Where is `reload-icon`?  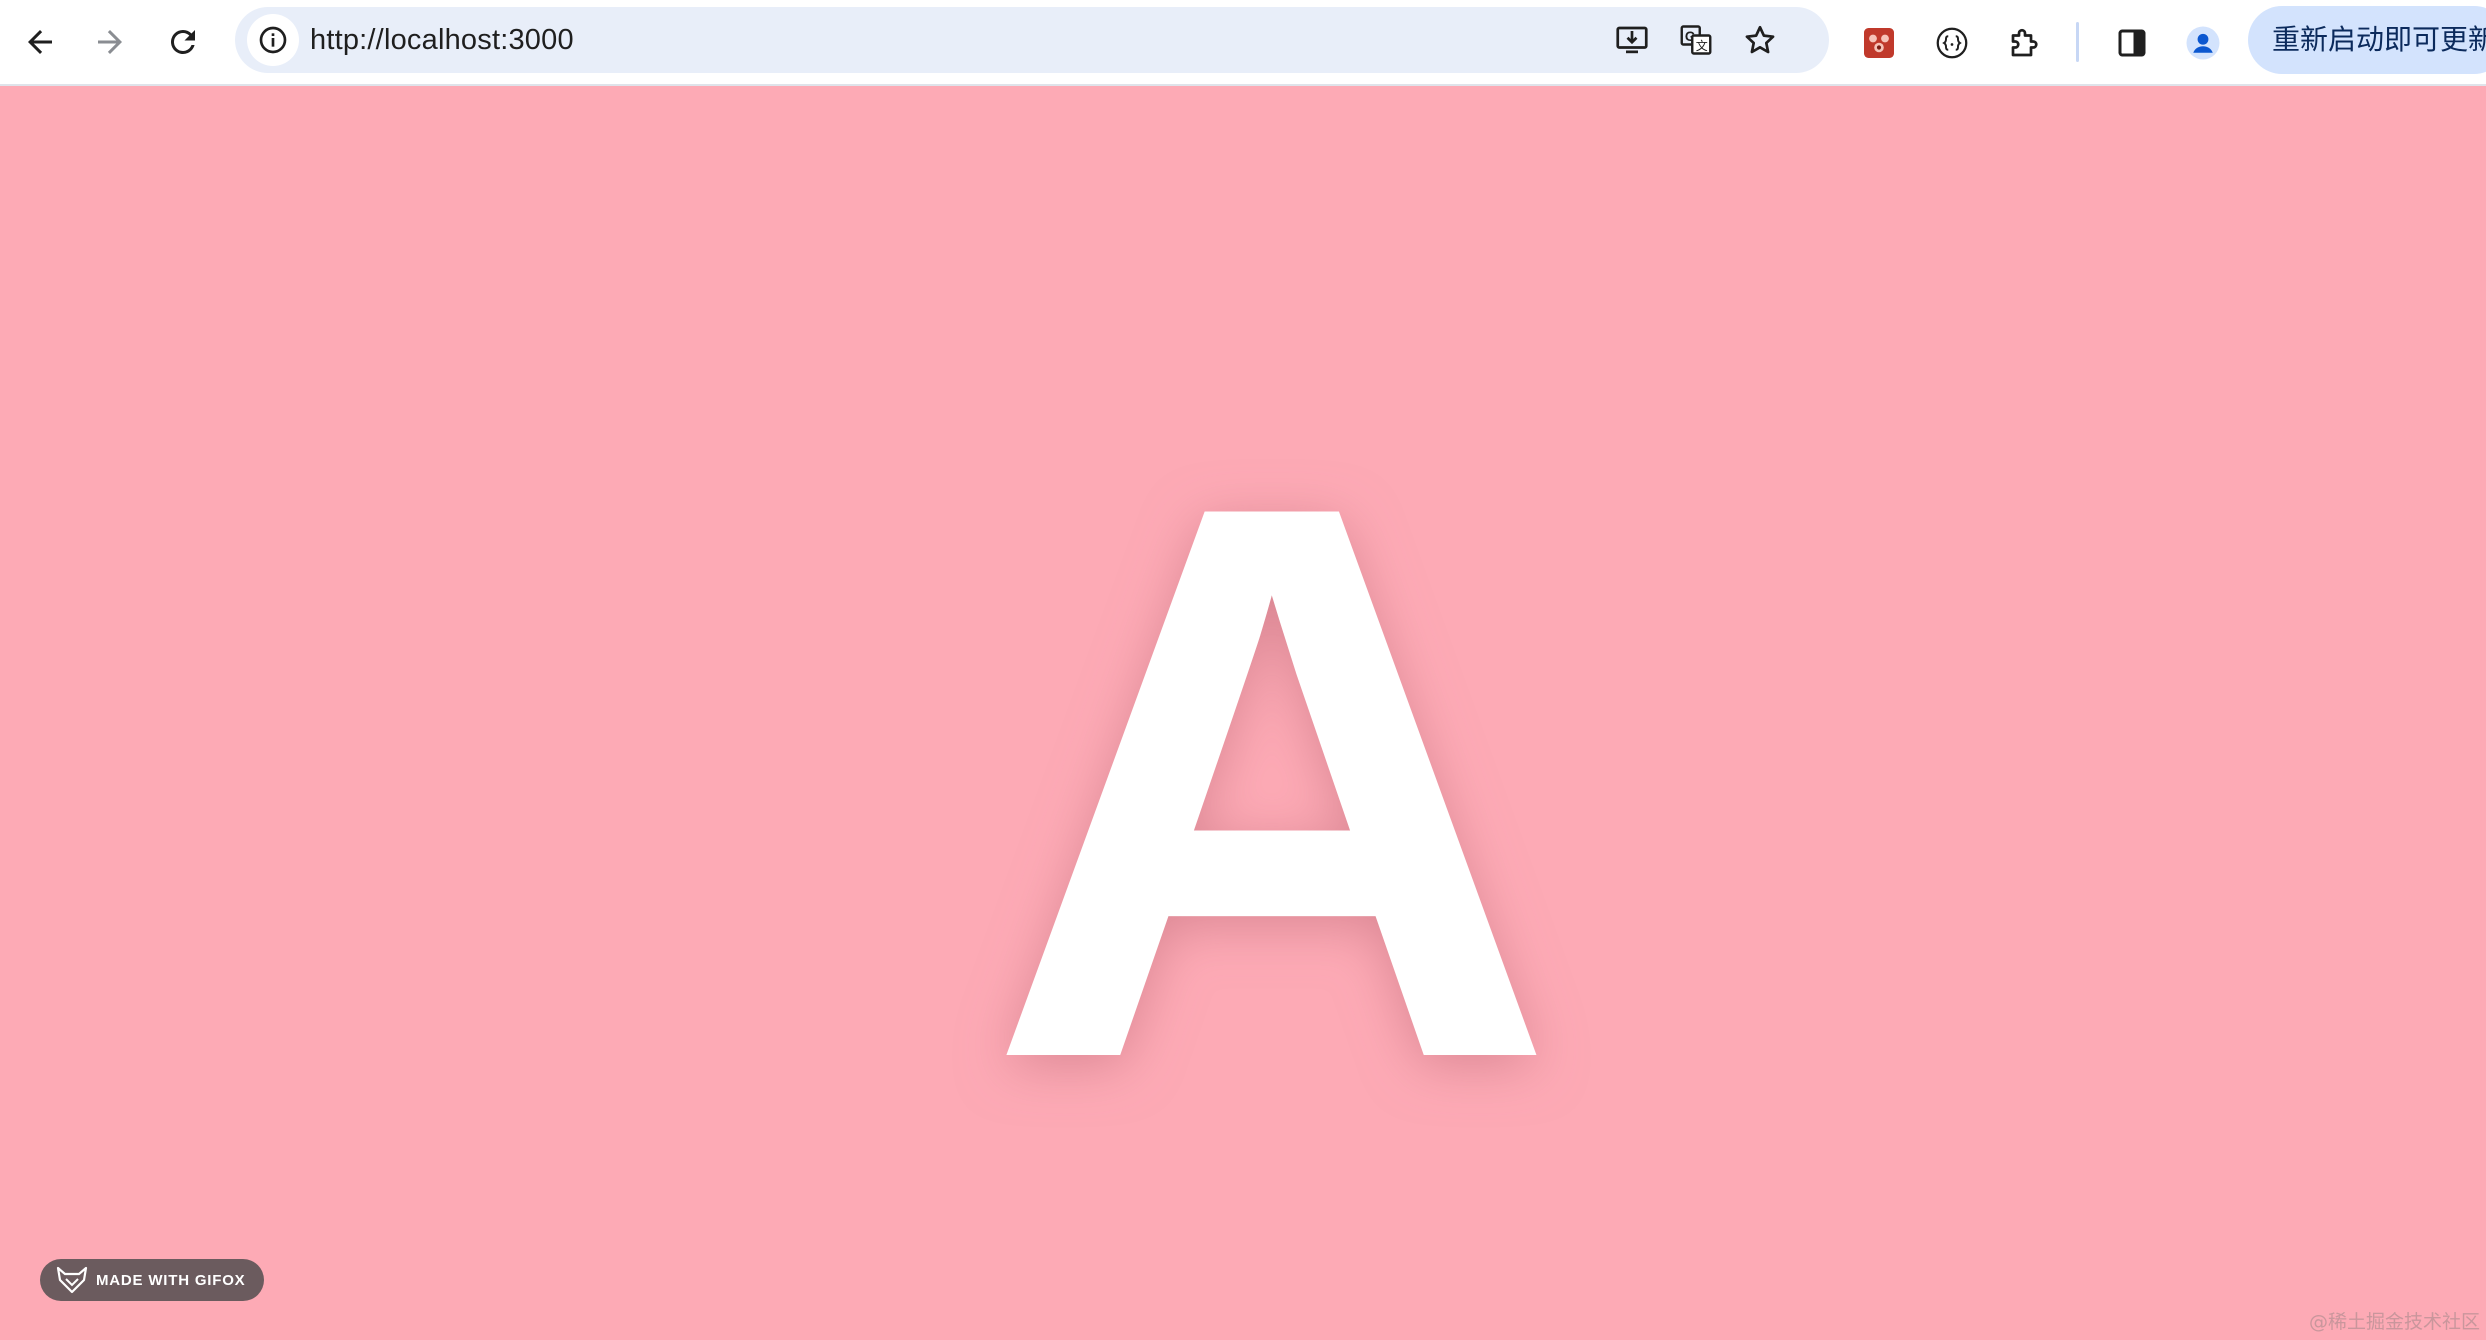
reload-icon is located at coordinates (182, 41).